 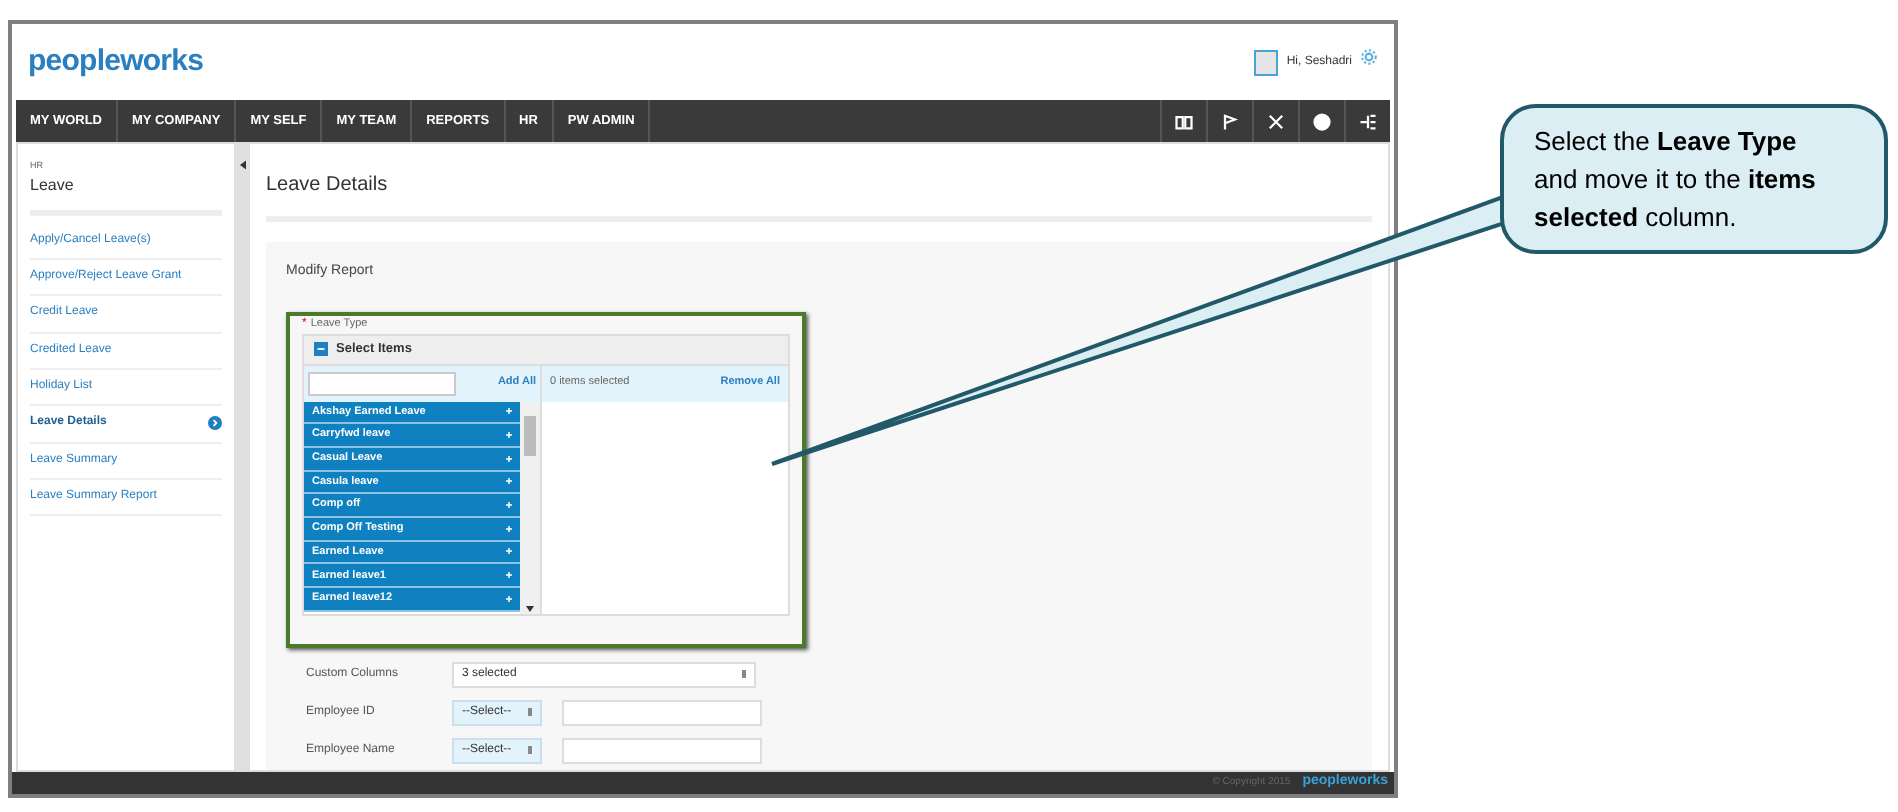 I want to click on flag-icon, so click(x=1230, y=121).